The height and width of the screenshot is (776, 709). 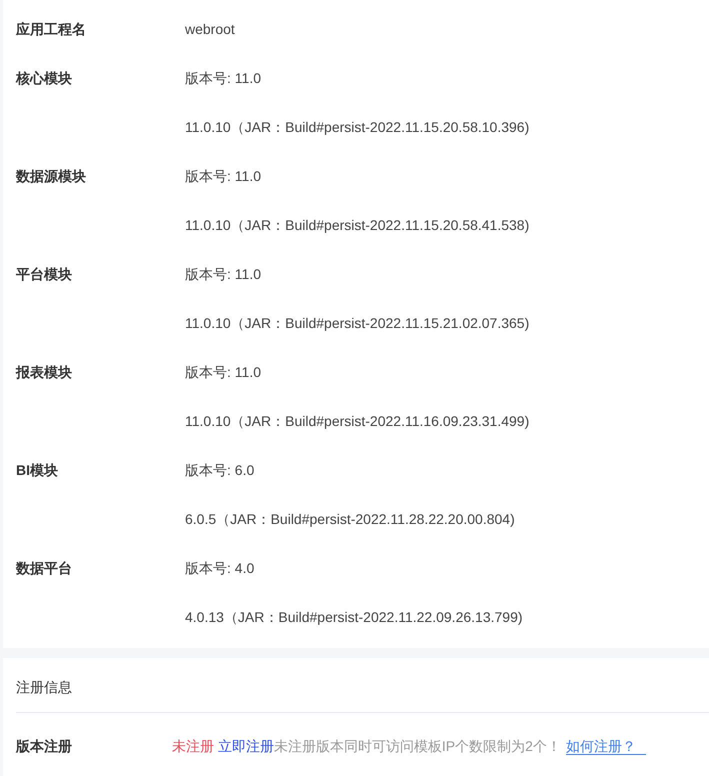 What do you see at coordinates (44, 747) in the screenshot?
I see `row-label: 版本注册` at bounding box center [44, 747].